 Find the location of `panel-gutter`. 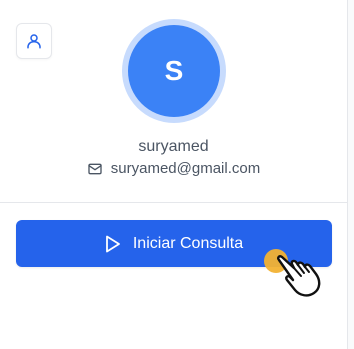

panel-gutter is located at coordinates (351, 174).